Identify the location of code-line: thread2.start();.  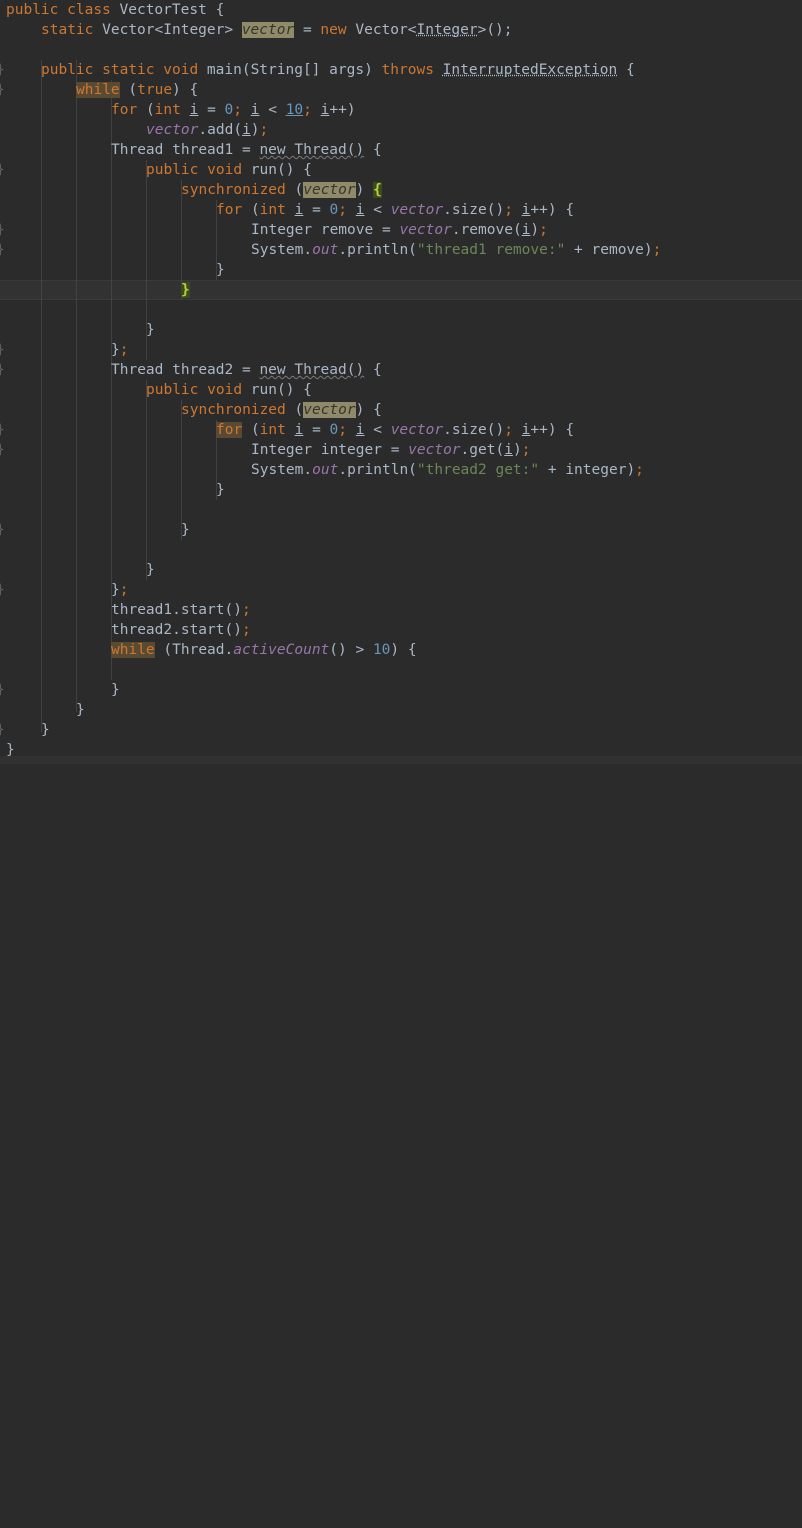
(401, 630).